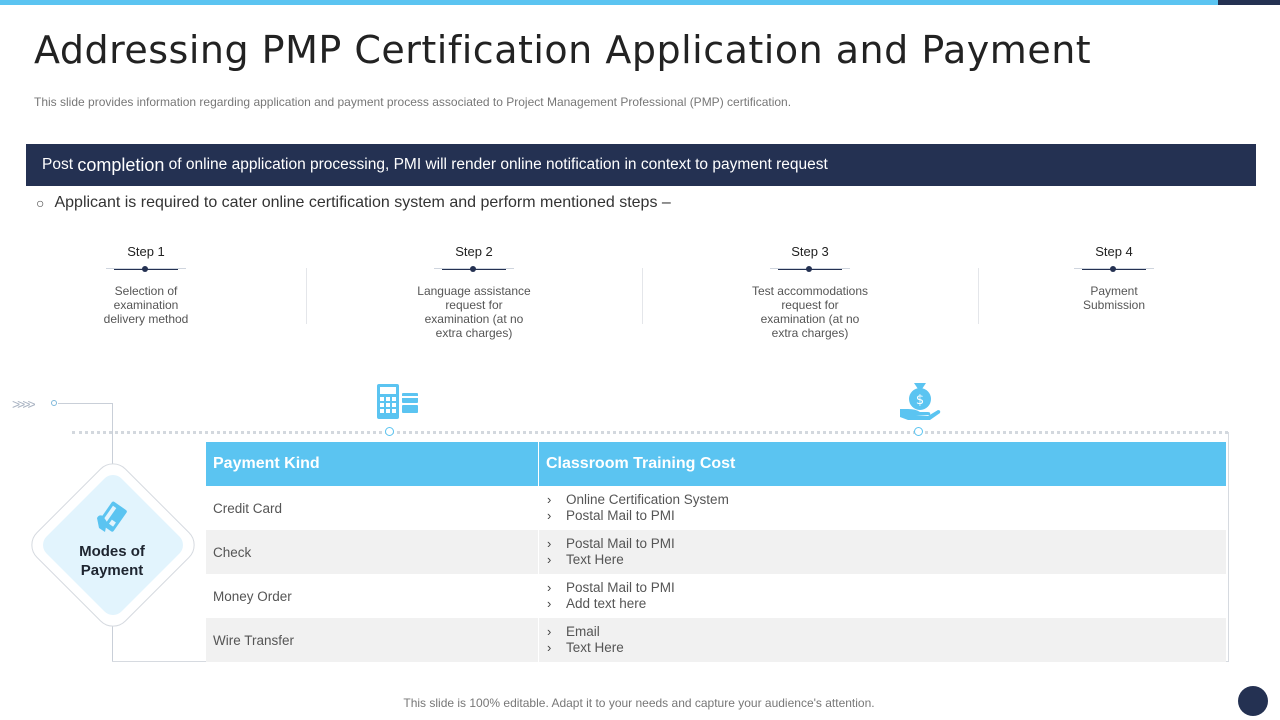 The height and width of the screenshot is (720, 1280). I want to click on column-header-training-cost: Classroom Training Cost, so click(641, 463).